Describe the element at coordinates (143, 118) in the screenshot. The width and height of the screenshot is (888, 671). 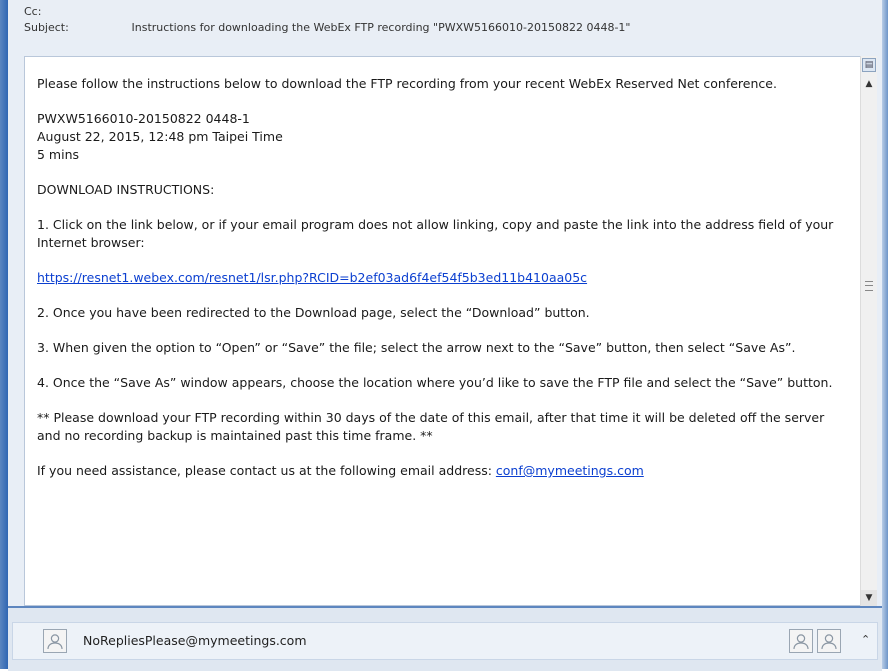
I see `recording-id: PWXW5166010-20150822 0448-1` at that location.